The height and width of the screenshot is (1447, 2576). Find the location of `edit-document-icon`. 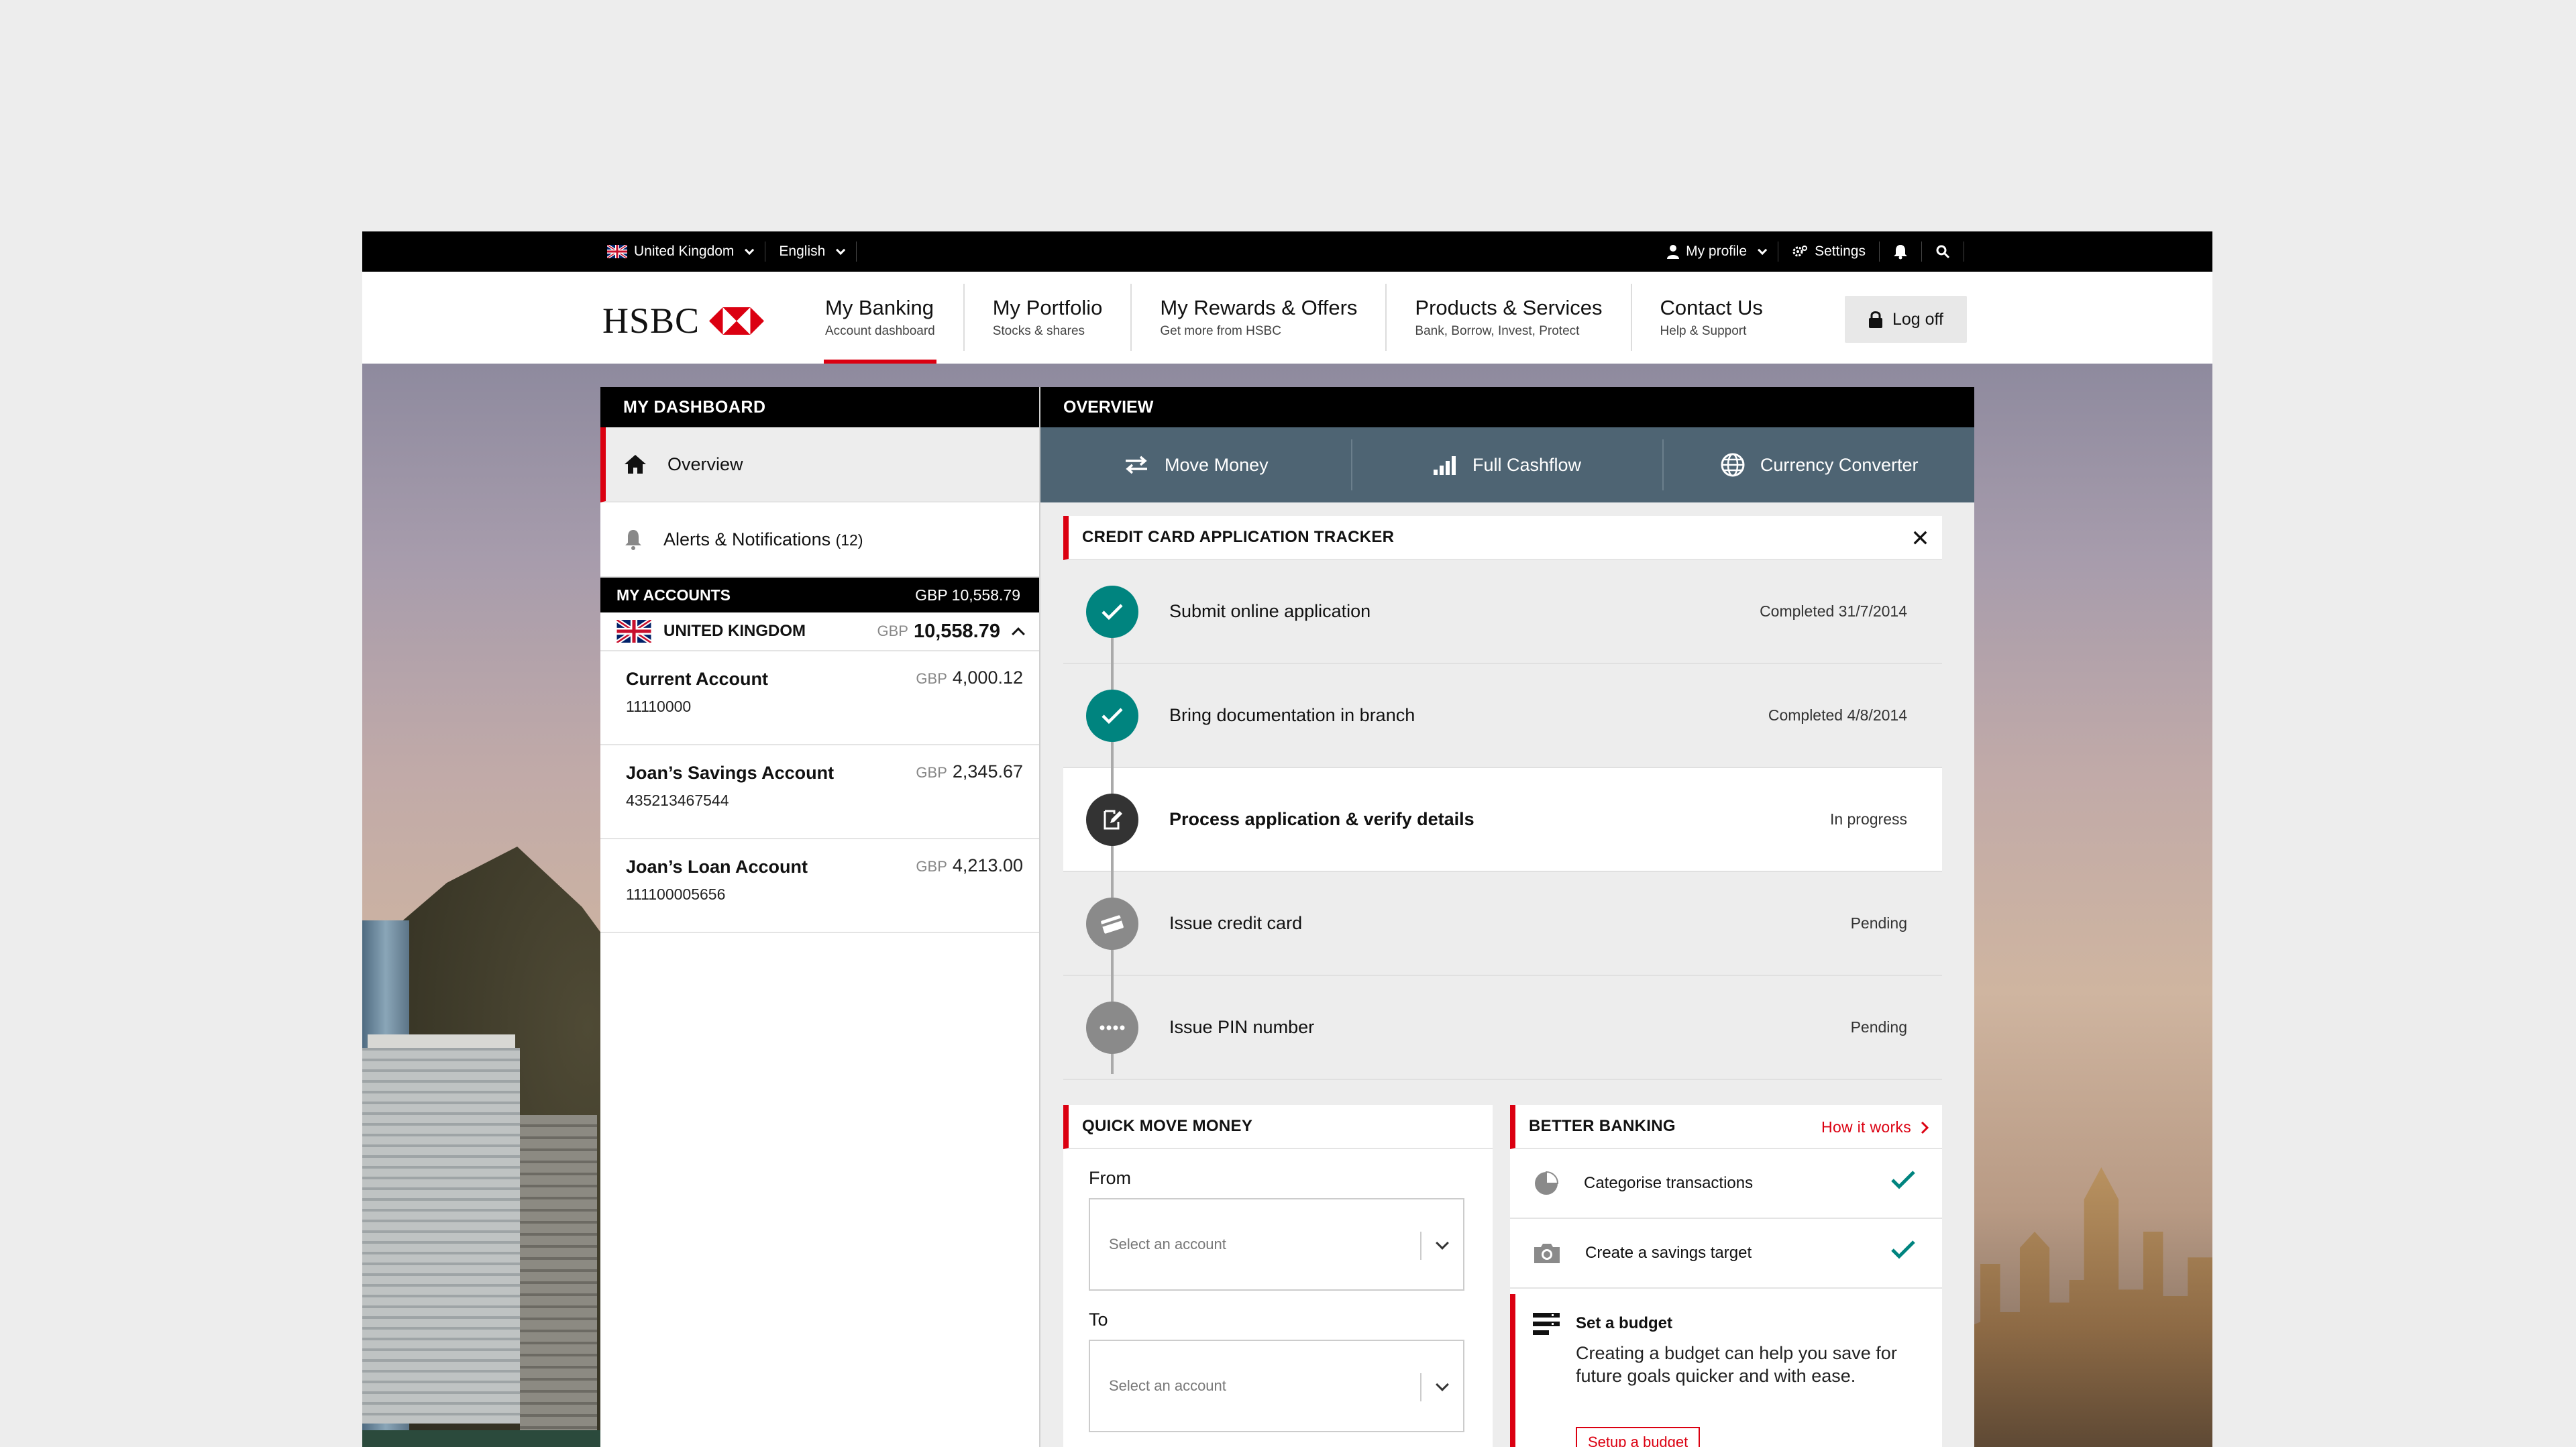

edit-document-icon is located at coordinates (1112, 820).